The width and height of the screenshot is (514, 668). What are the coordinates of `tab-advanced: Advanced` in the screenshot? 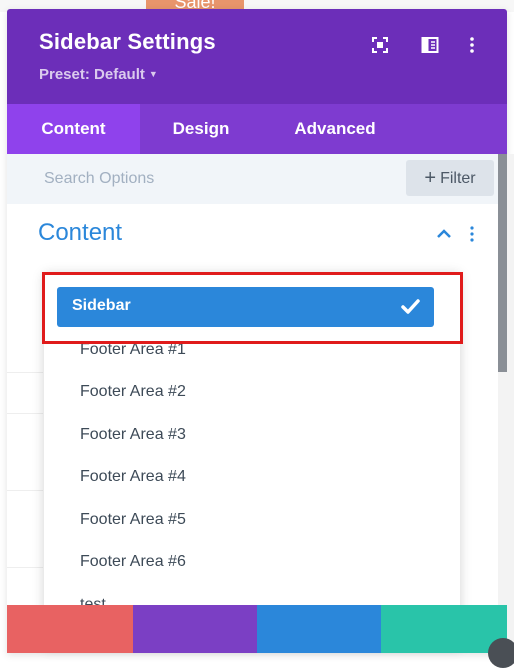 It's located at (335, 129).